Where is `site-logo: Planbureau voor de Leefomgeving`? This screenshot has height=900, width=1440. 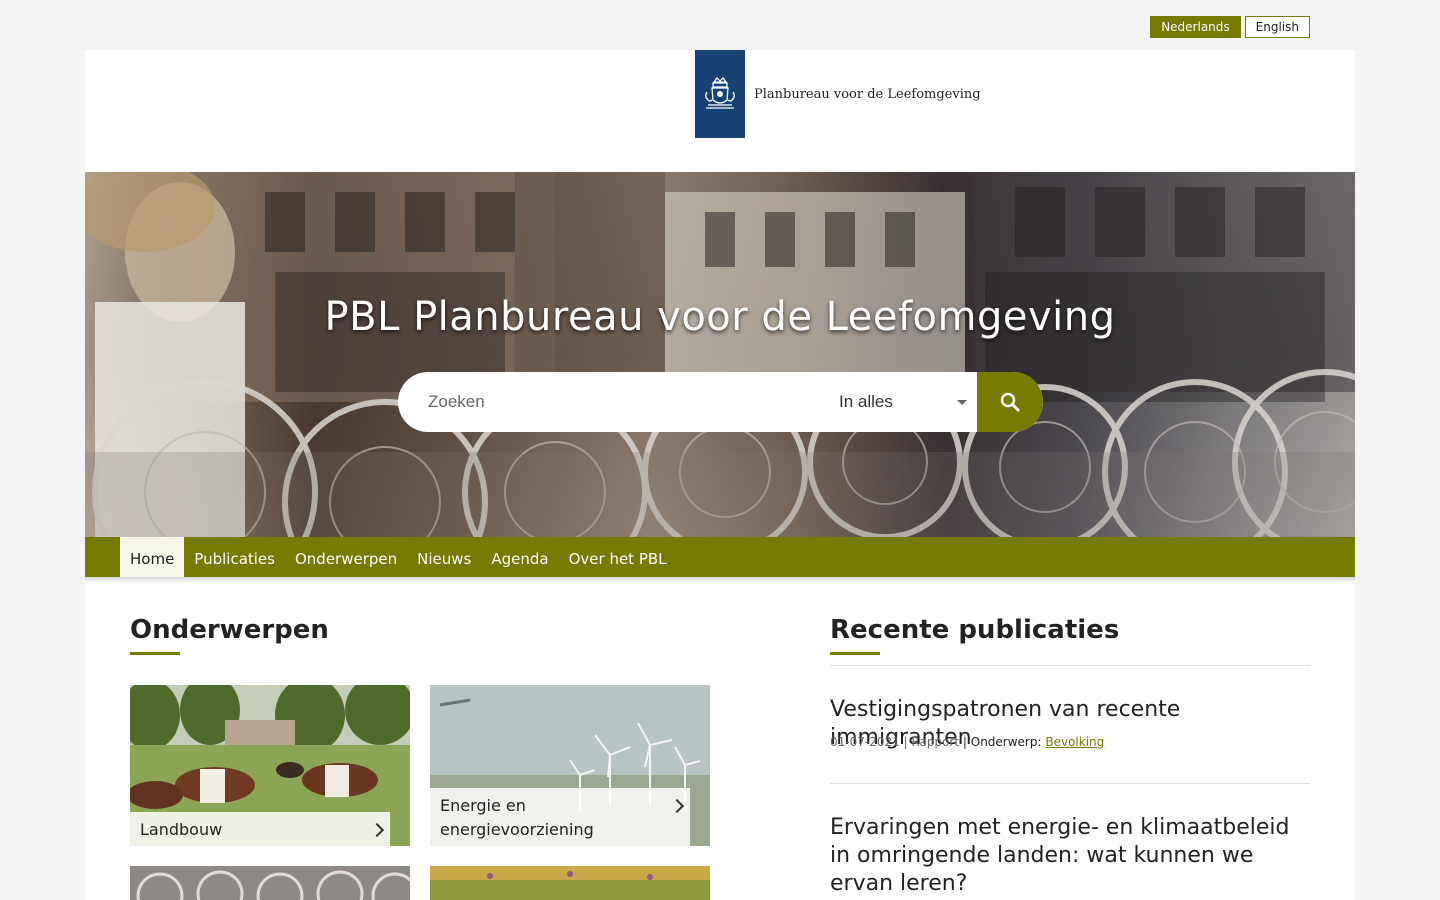 site-logo: Planbureau voor de Leefomgeving is located at coordinates (838, 94).